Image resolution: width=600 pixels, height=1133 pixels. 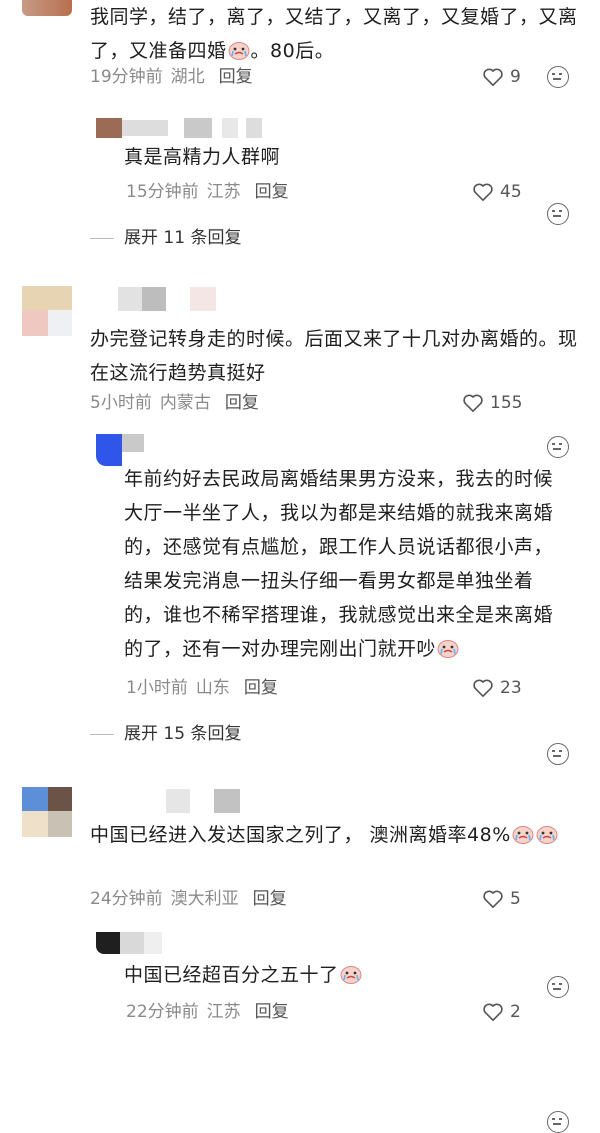 What do you see at coordinates (334, 34) in the screenshot?
I see `comment-text: 我同学，结了，离了，又结了，又离了，又复婚了，又离了，又准备四婚 。80后。` at bounding box center [334, 34].